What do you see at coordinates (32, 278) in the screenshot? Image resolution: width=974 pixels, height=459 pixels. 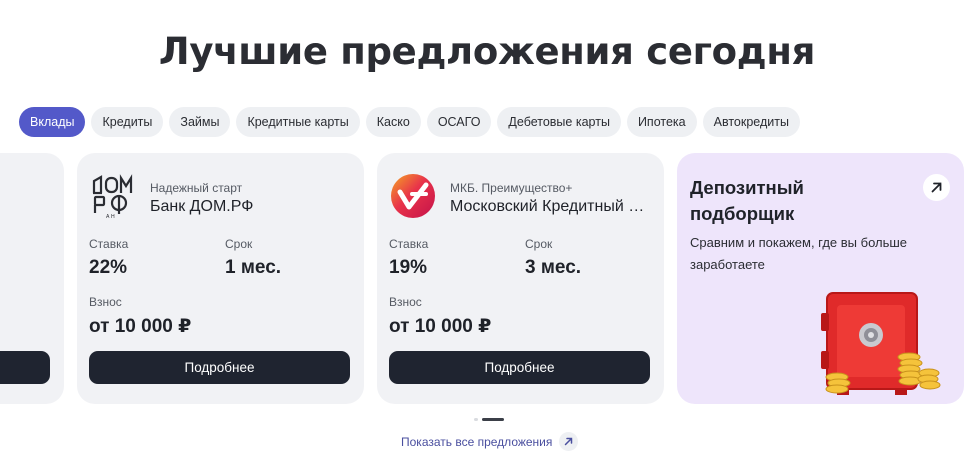 I see `offer-card-previous` at bounding box center [32, 278].